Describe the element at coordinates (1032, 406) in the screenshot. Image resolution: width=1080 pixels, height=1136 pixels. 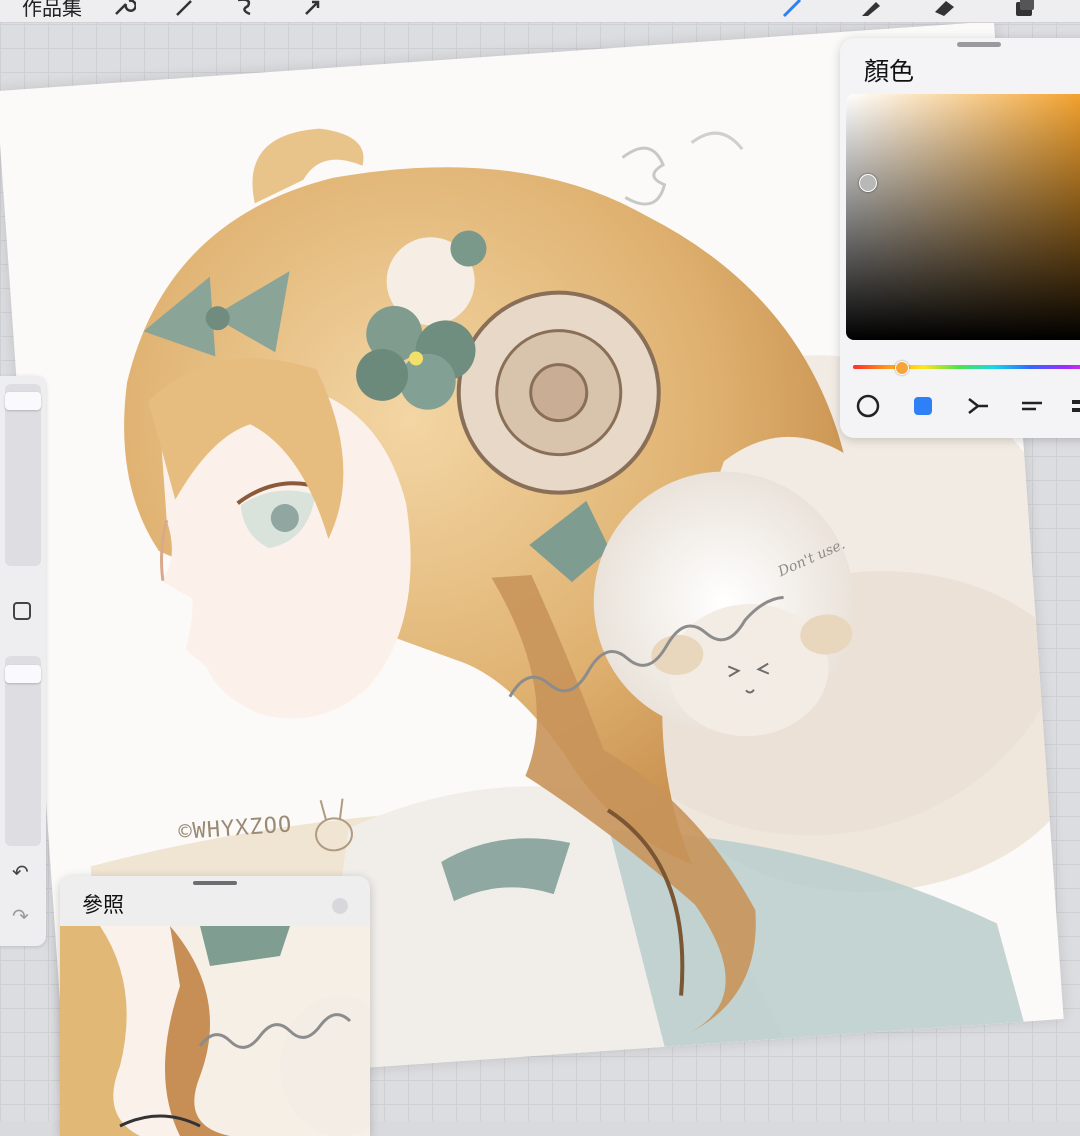
I see `value-tab-icon` at that location.